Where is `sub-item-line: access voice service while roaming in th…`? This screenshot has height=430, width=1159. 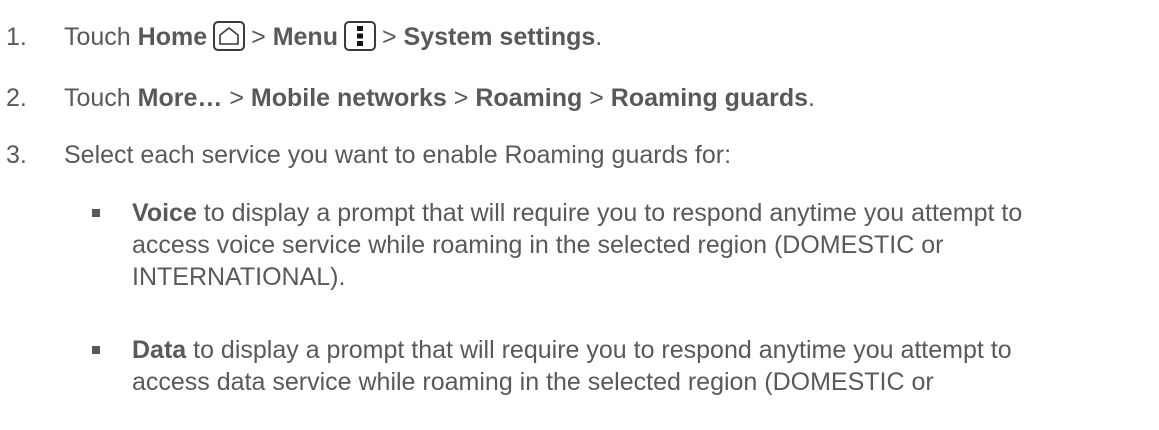
sub-item-line: access voice service while roaming in th… is located at coordinates (538, 245).